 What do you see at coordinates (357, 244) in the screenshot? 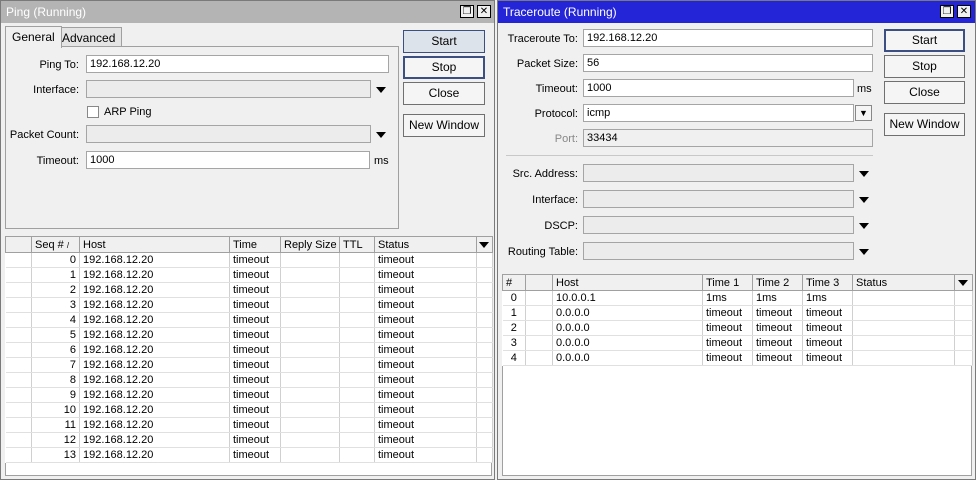
I see `column-header-ttl: TTL` at bounding box center [357, 244].